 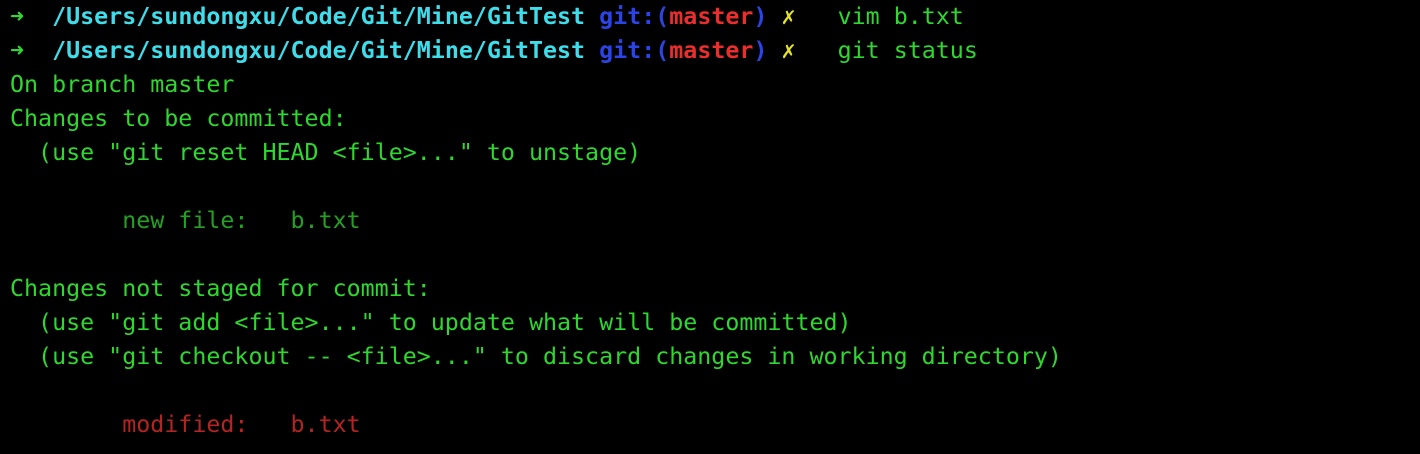 What do you see at coordinates (907, 50) in the screenshot?
I see `prompt-command: git status` at bounding box center [907, 50].